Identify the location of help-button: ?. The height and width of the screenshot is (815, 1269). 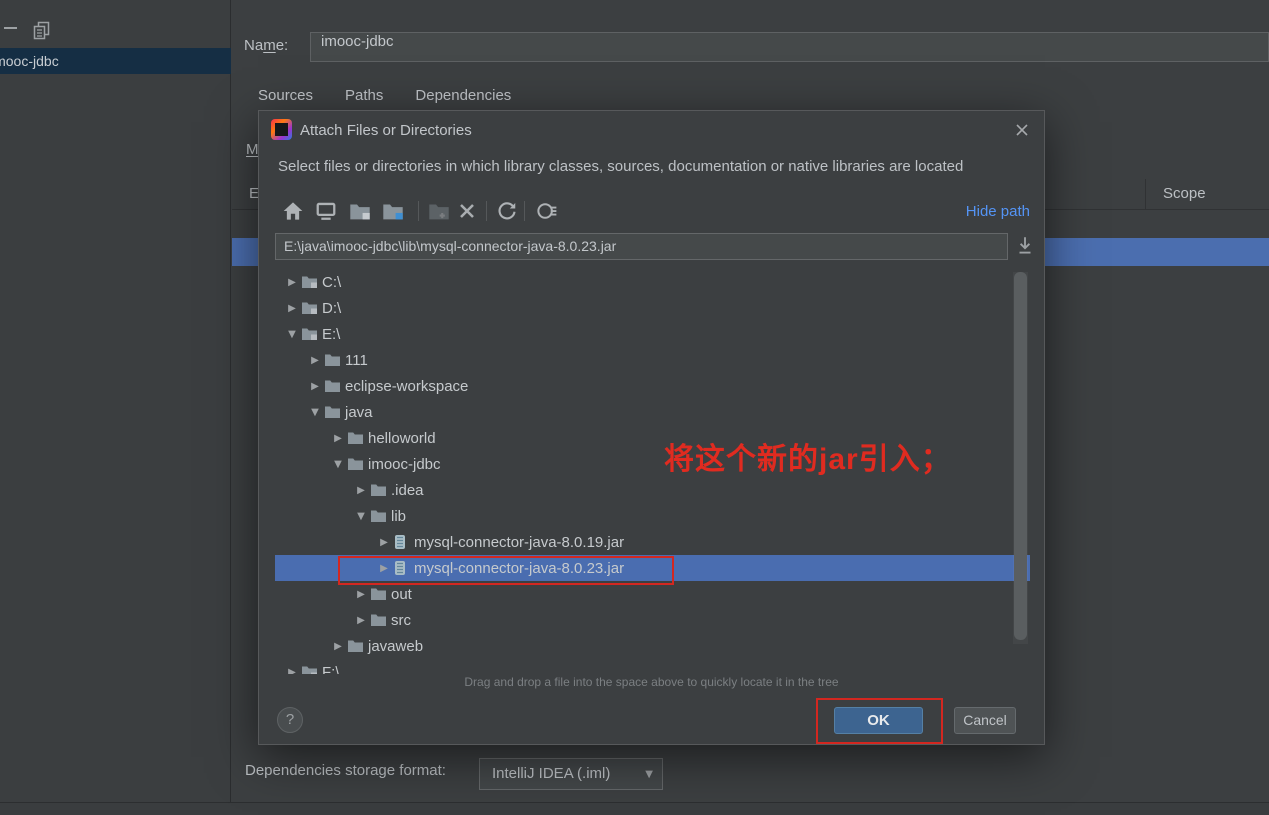
(290, 720).